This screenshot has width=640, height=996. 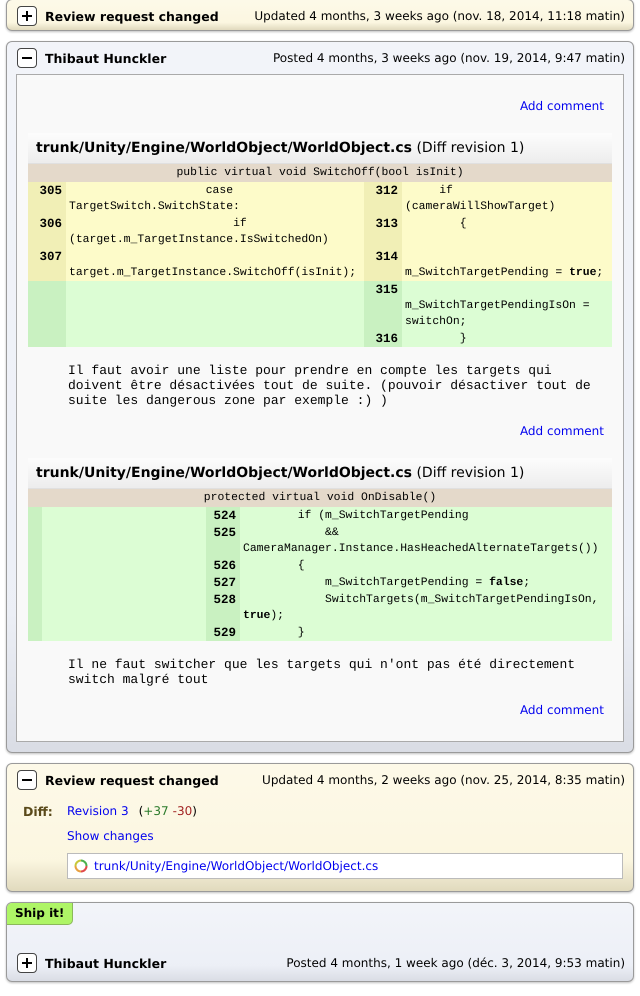 What do you see at coordinates (236, 866) in the screenshot?
I see `file-link: trunk/Unity/Engine/WorldObject/WorldObject.cs` at bounding box center [236, 866].